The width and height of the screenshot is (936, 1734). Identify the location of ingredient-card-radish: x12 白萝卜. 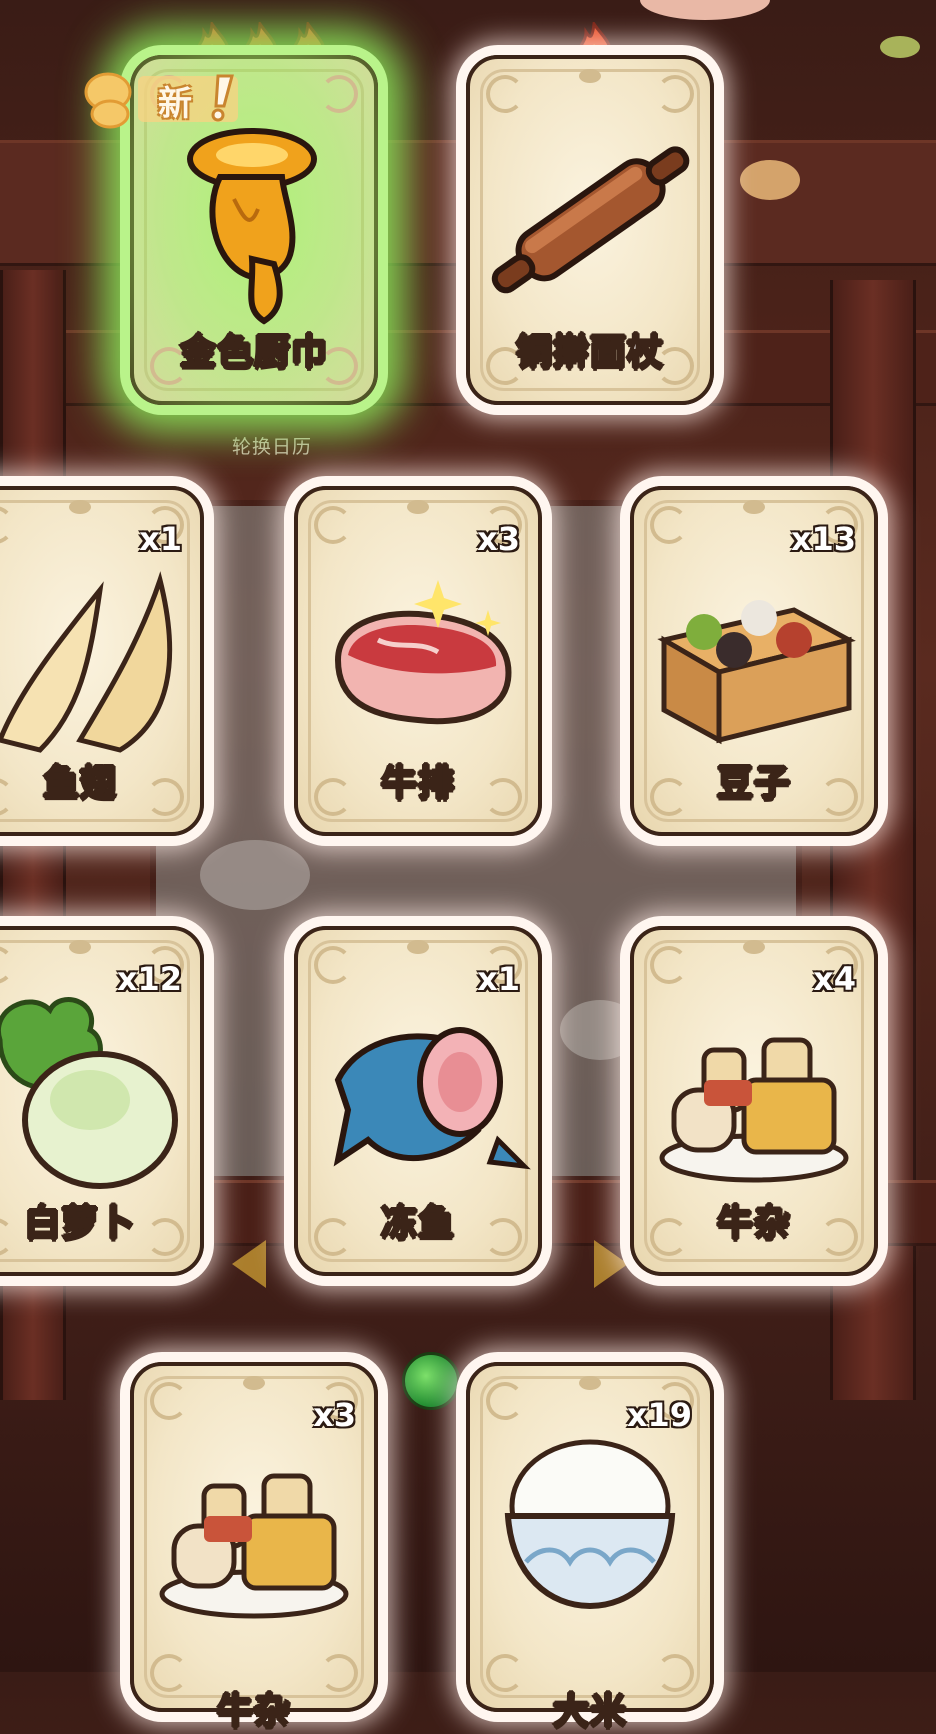
(102, 1101).